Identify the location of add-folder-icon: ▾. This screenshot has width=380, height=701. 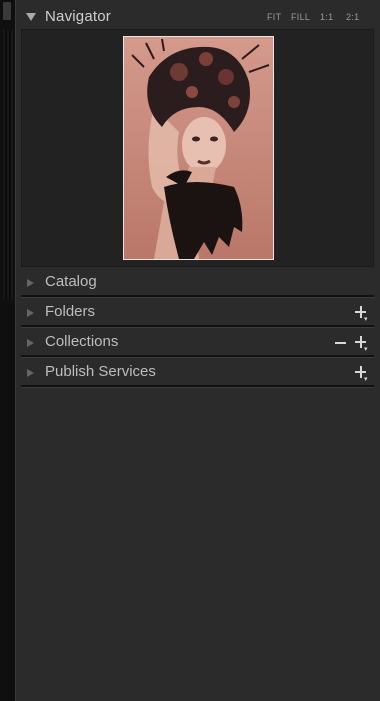
(361, 314).